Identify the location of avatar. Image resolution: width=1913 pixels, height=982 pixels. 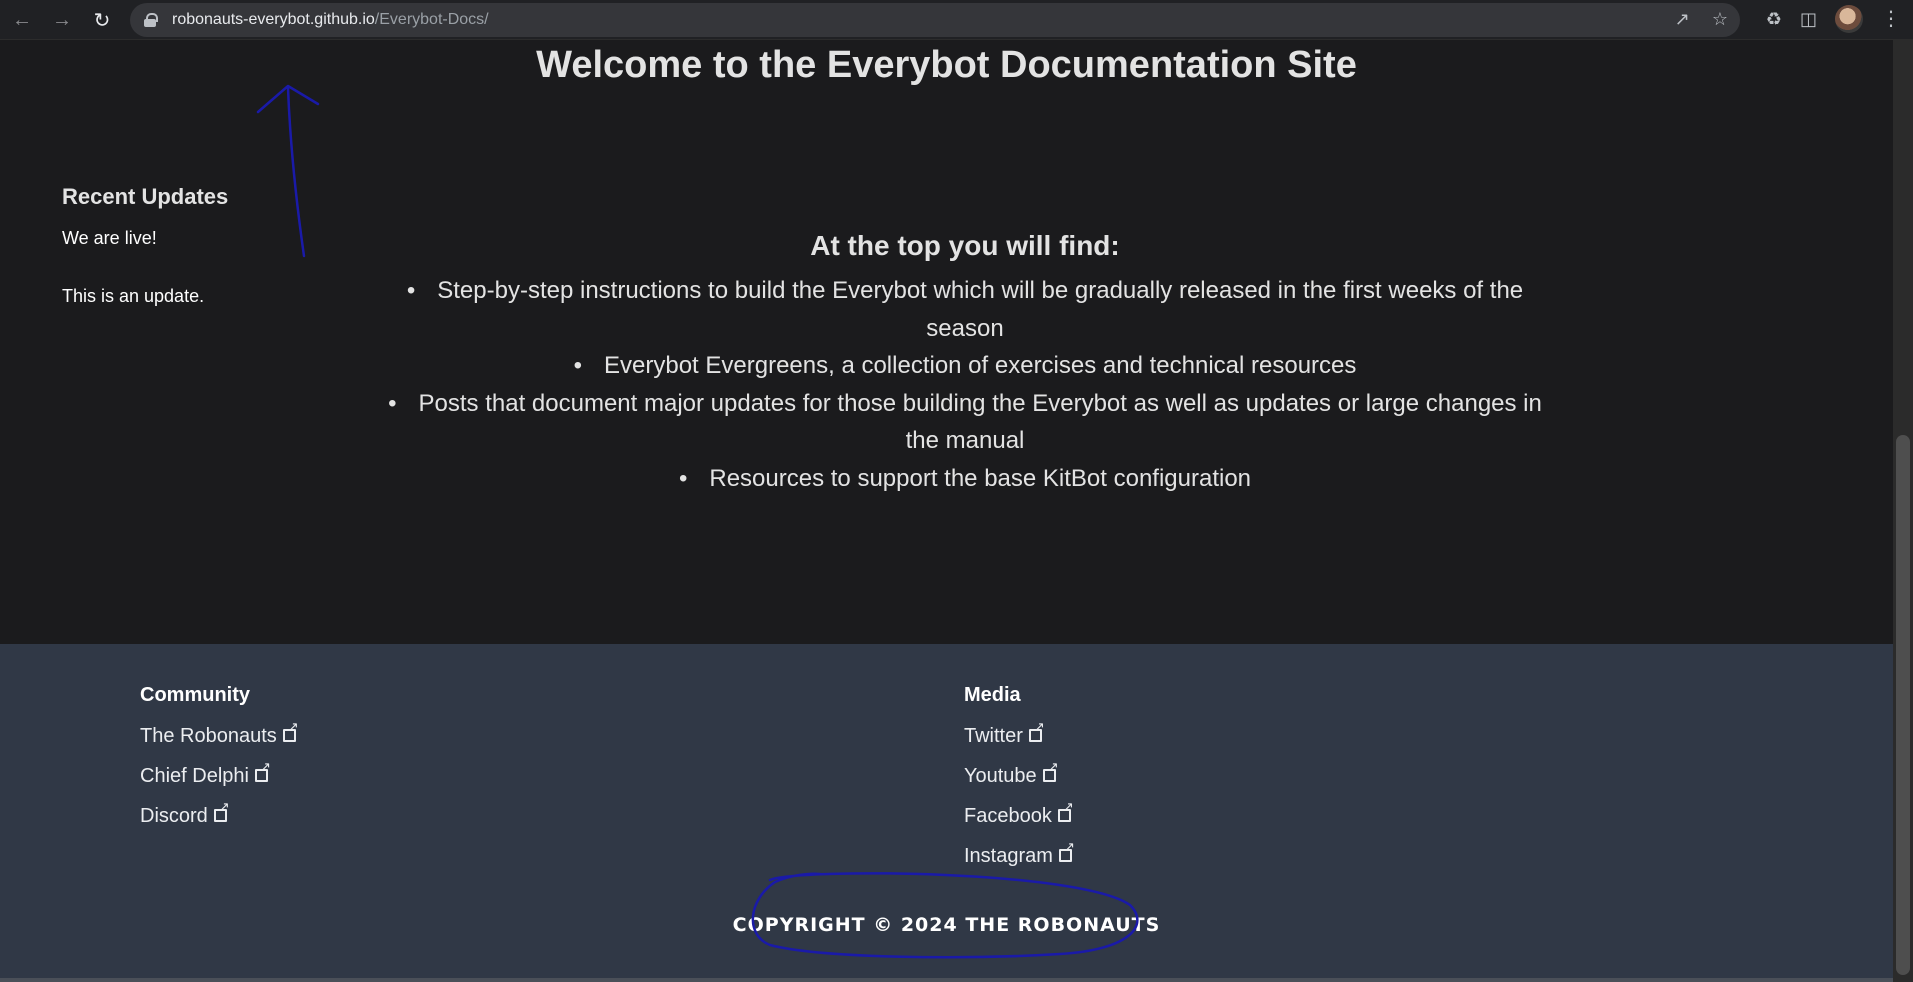
(1849, 19).